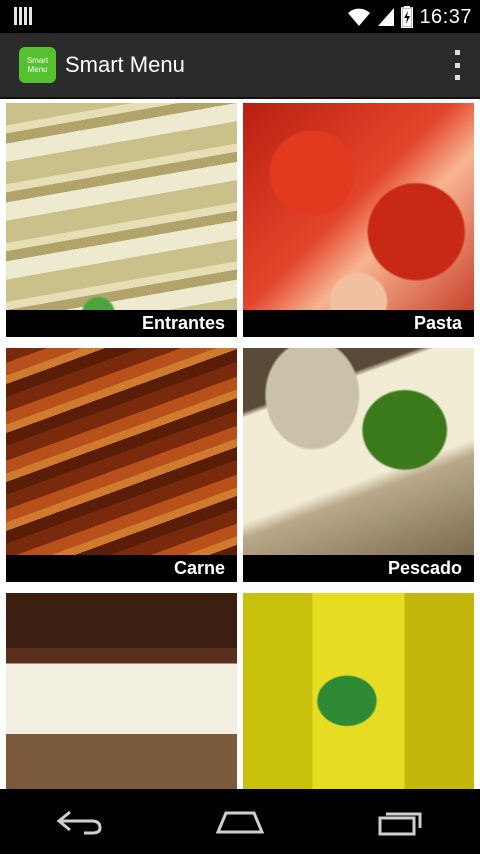 The width and height of the screenshot is (480, 854). What do you see at coordinates (240, 66) in the screenshot?
I see `action-bar: Smart Menu Smart Menu` at bounding box center [240, 66].